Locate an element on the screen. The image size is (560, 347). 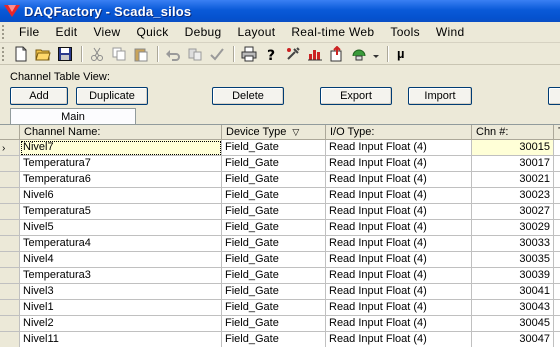
cut-scissors-icon is located at coordinates (97, 54).